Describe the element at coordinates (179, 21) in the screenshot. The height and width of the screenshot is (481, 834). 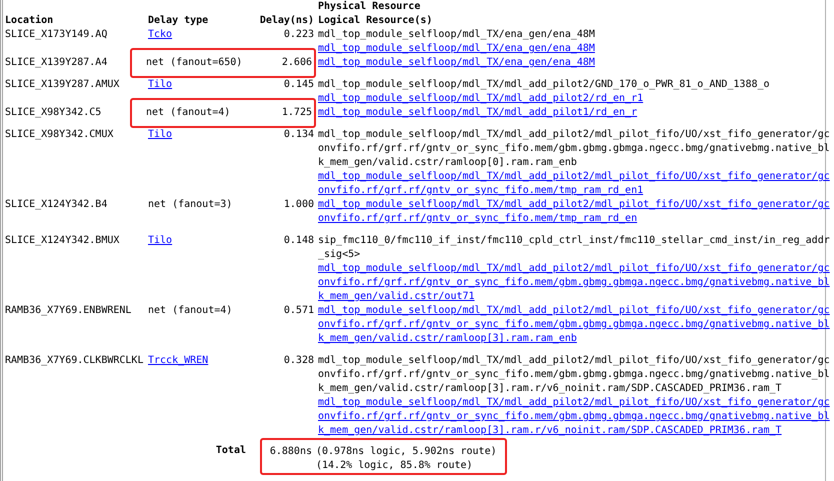
I see `column-header: Delay type` at that location.